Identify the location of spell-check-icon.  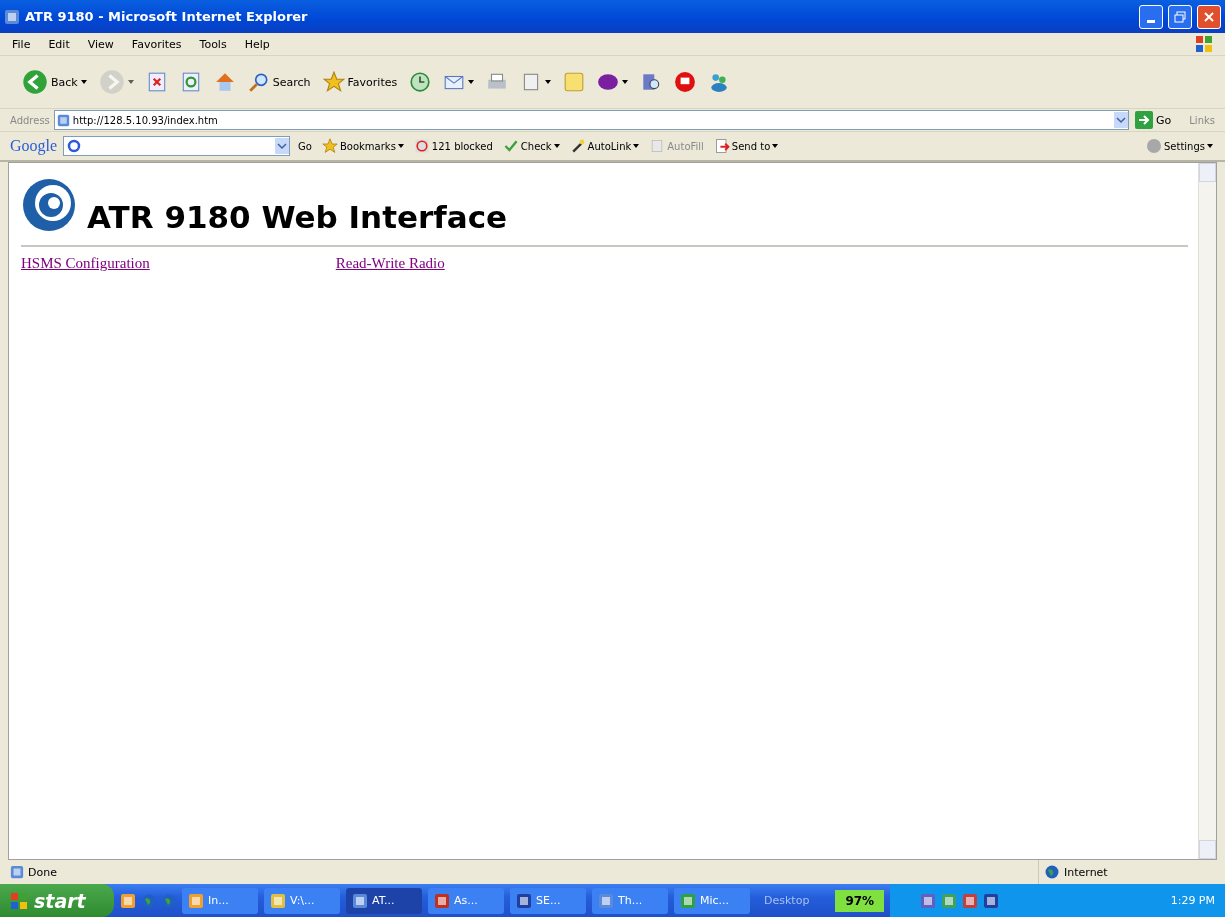
(510, 146).